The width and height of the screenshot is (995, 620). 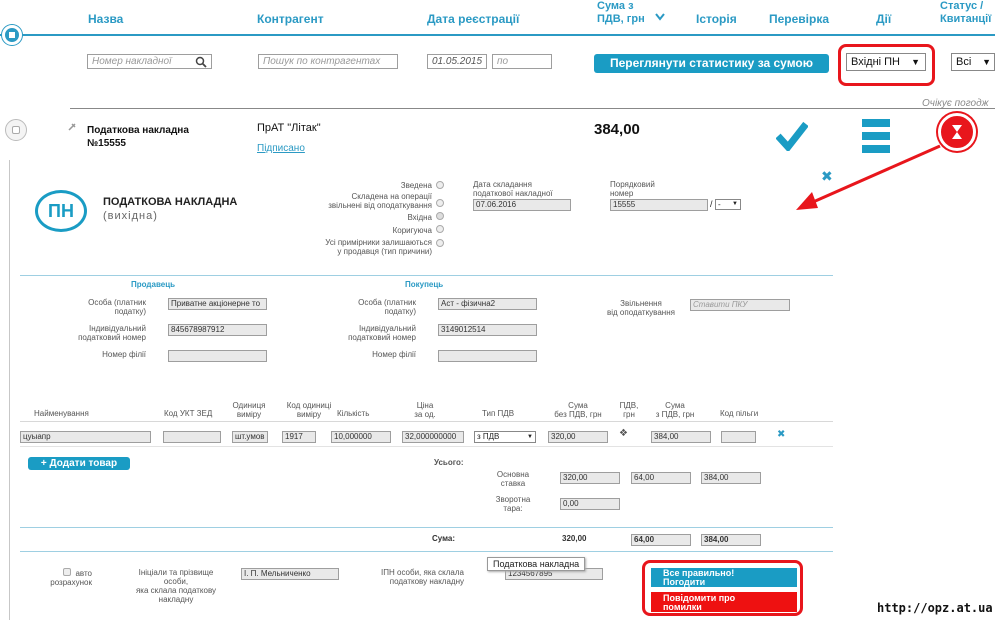 I want to click on doc-date-label-line1: Дата складання, so click(x=502, y=184).